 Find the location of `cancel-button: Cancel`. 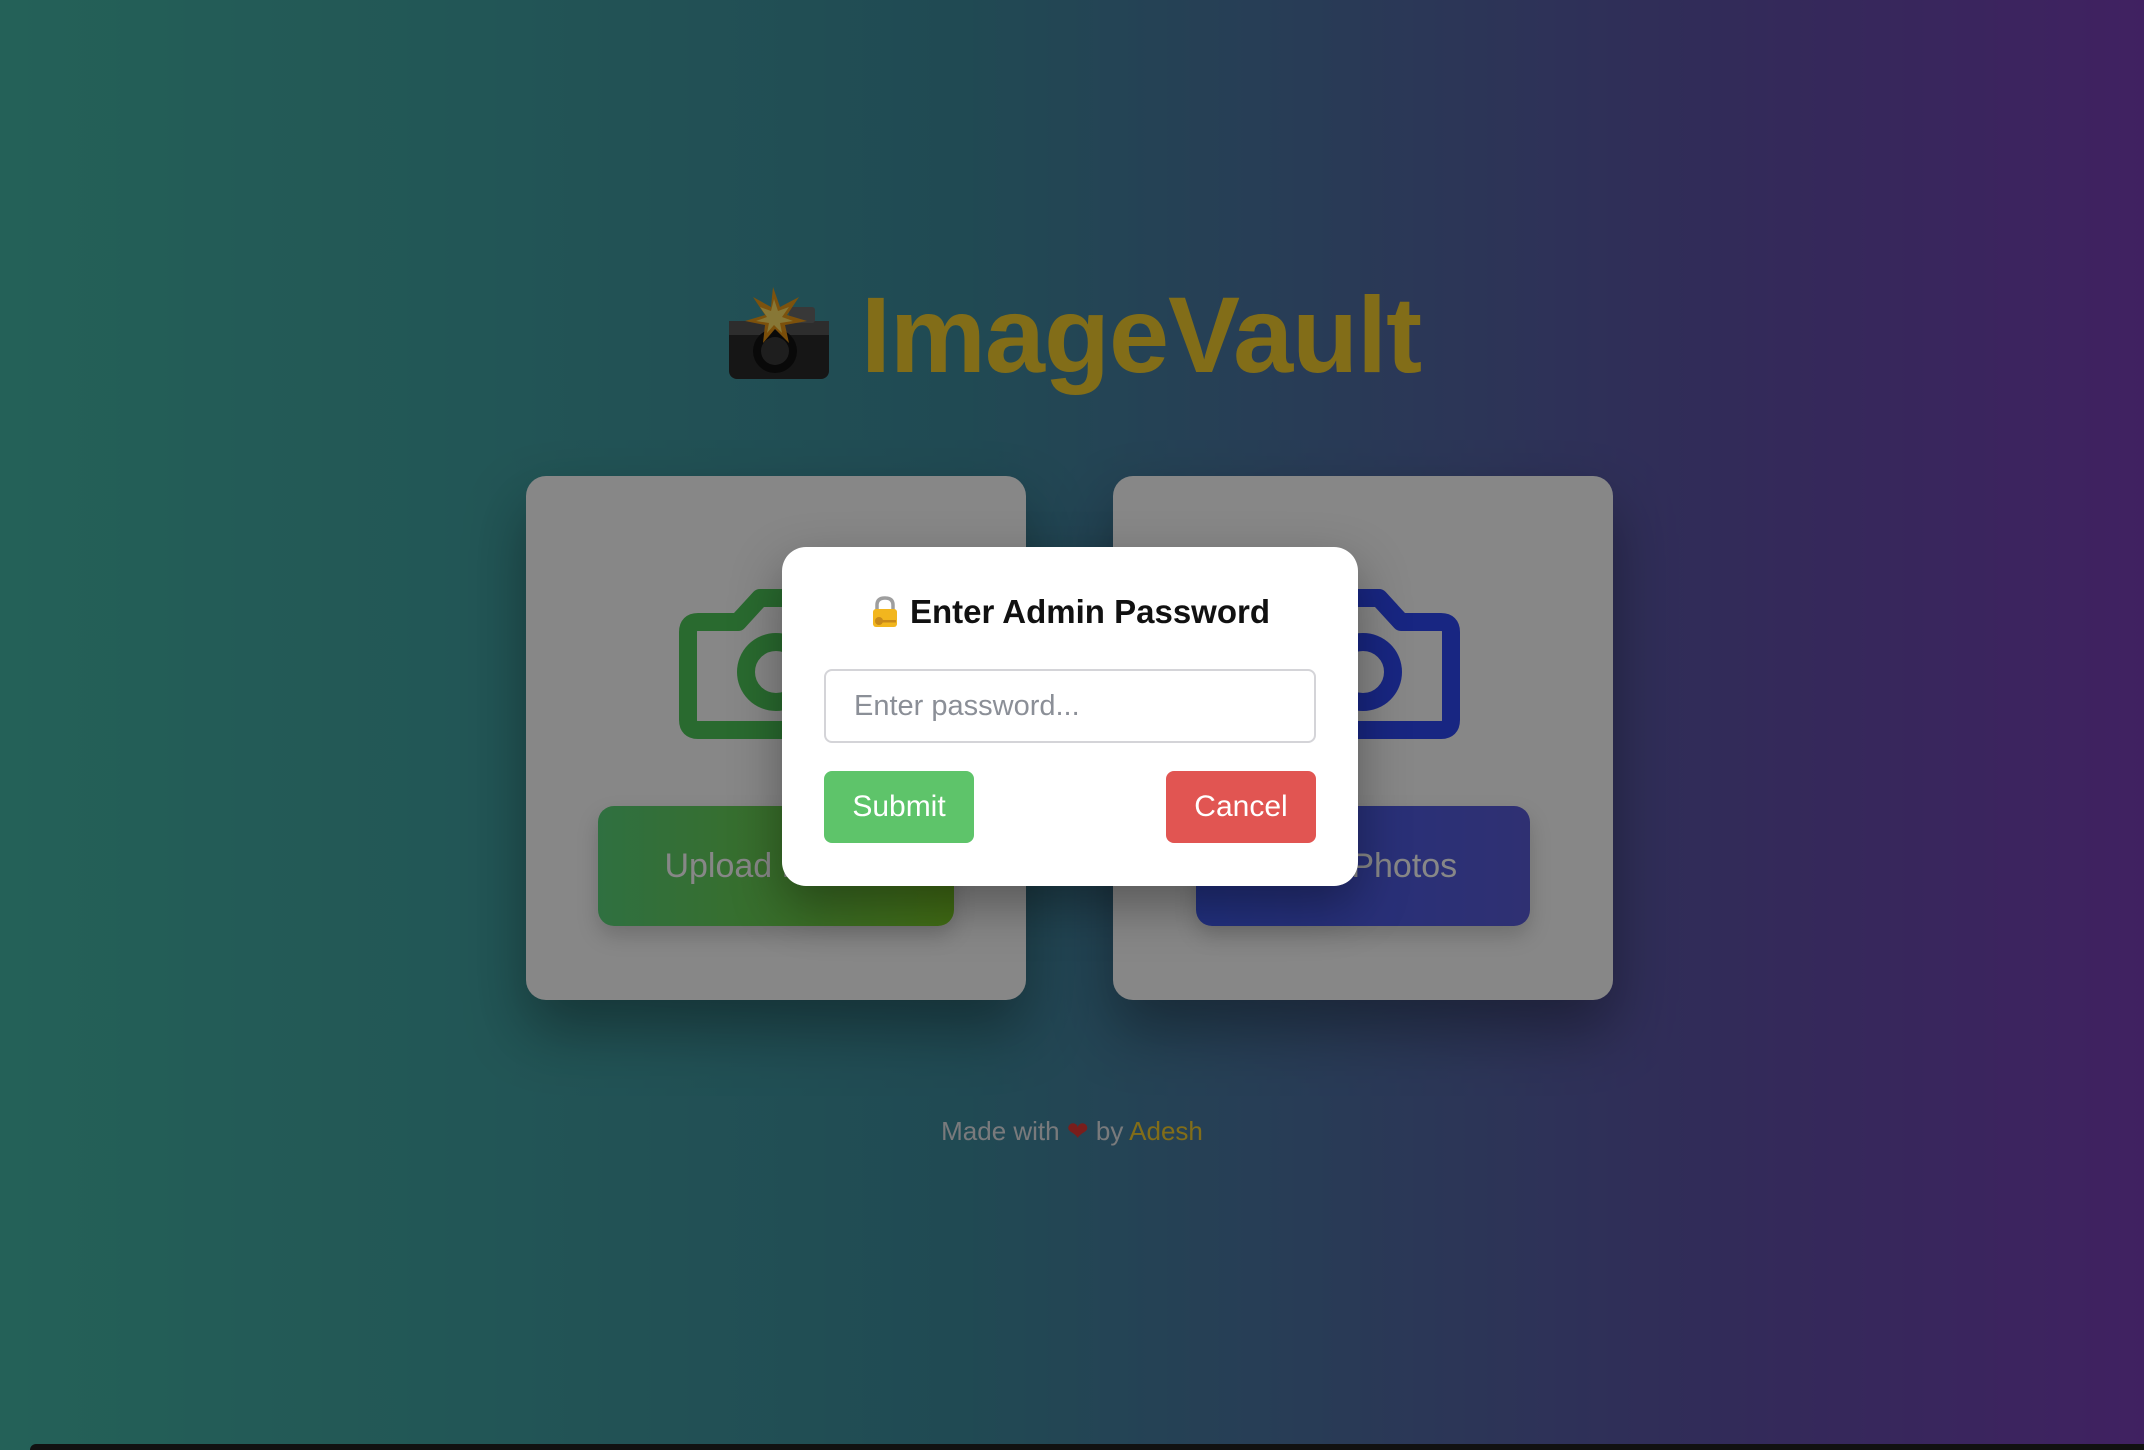

cancel-button: Cancel is located at coordinates (1241, 807).